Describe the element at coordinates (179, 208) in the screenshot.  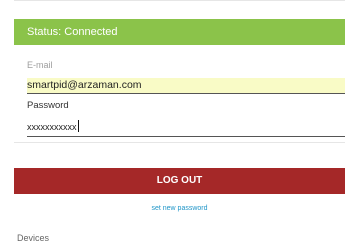
I see `set-new-password-link: set new password` at that location.